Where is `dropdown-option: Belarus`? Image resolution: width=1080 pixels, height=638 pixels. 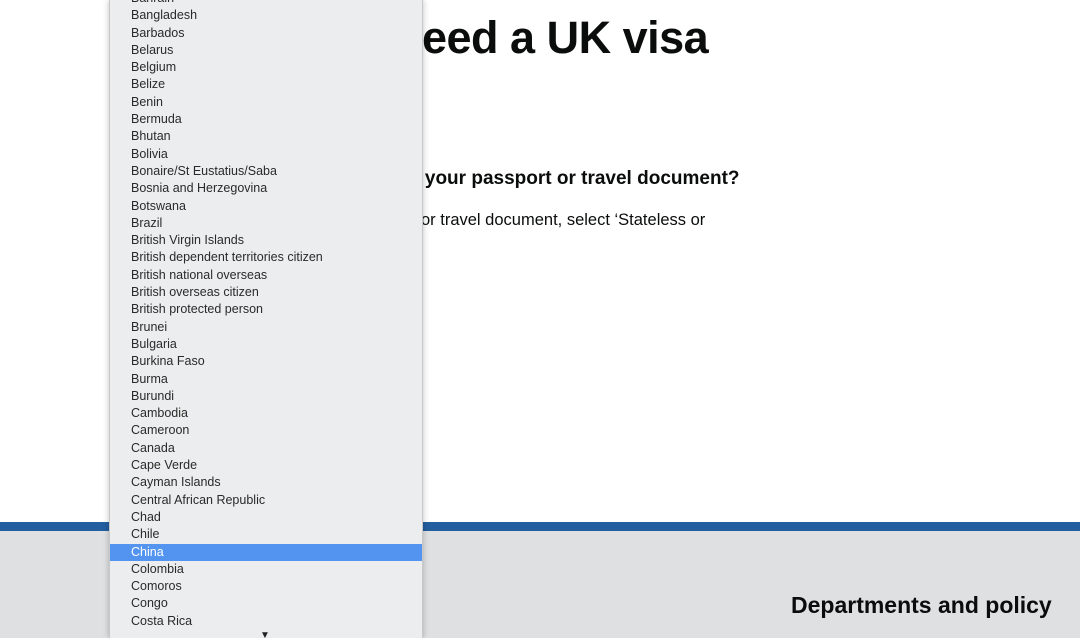
dropdown-option: Belarus is located at coordinates (266, 50).